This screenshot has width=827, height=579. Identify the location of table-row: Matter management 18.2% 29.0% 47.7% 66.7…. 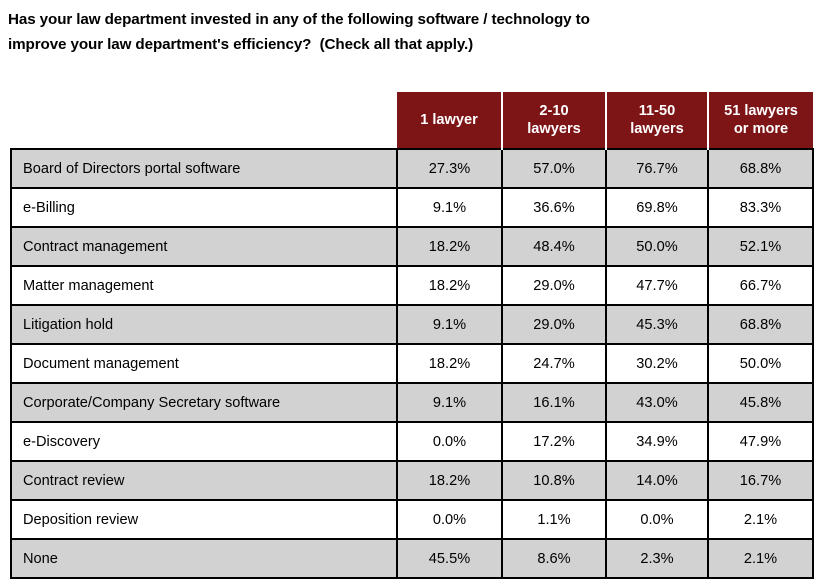
(412, 285).